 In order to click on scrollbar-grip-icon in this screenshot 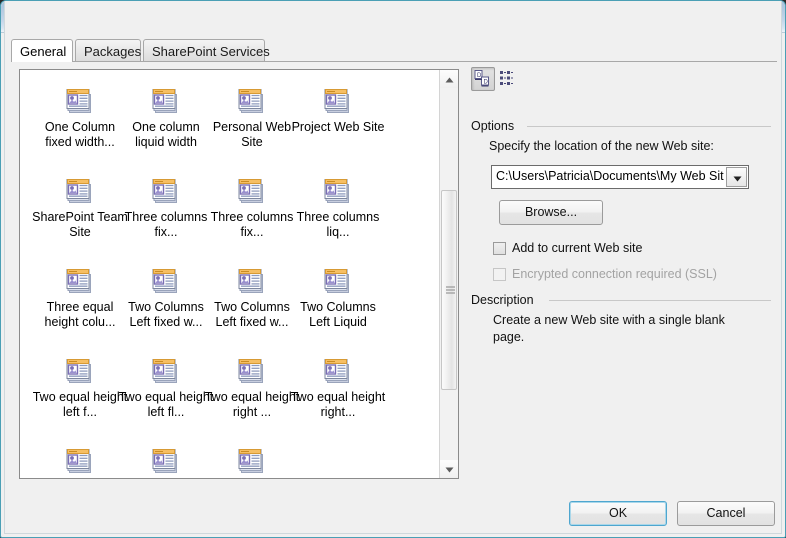, I will do `click(450, 290)`.